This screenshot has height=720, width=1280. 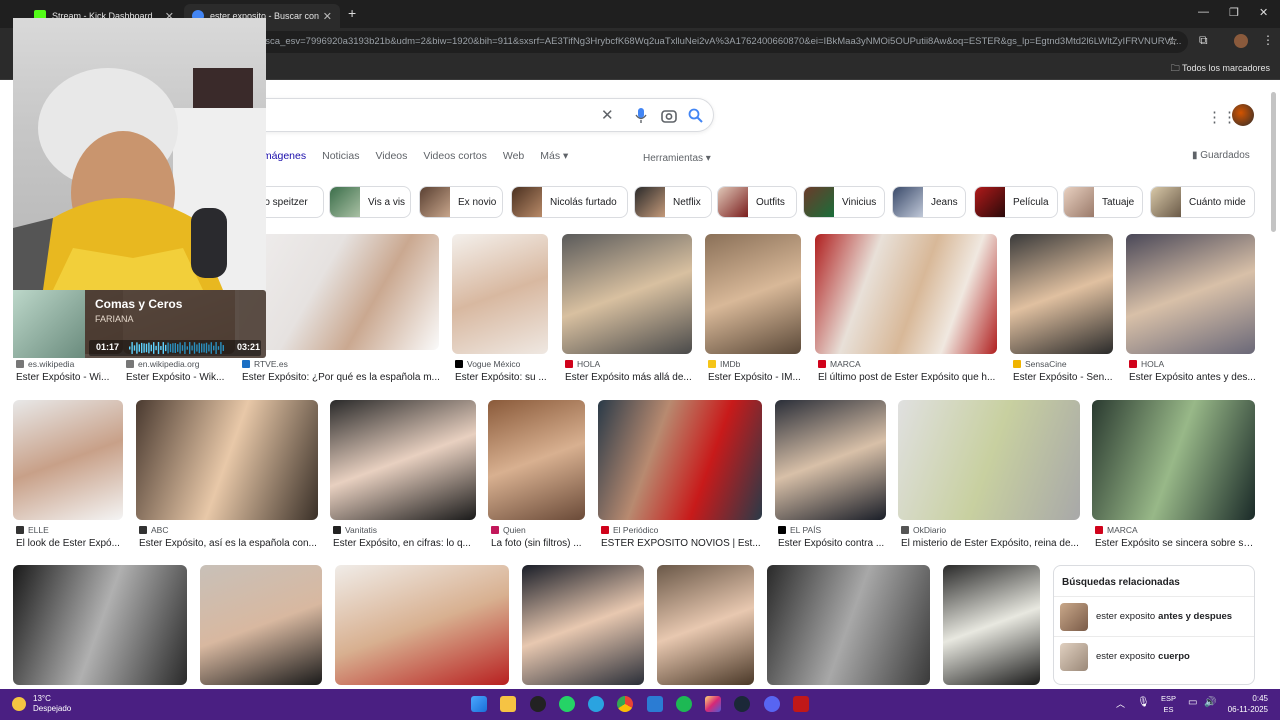 What do you see at coordinates (538, 704) in the screenshot?
I see `github-icon` at bounding box center [538, 704].